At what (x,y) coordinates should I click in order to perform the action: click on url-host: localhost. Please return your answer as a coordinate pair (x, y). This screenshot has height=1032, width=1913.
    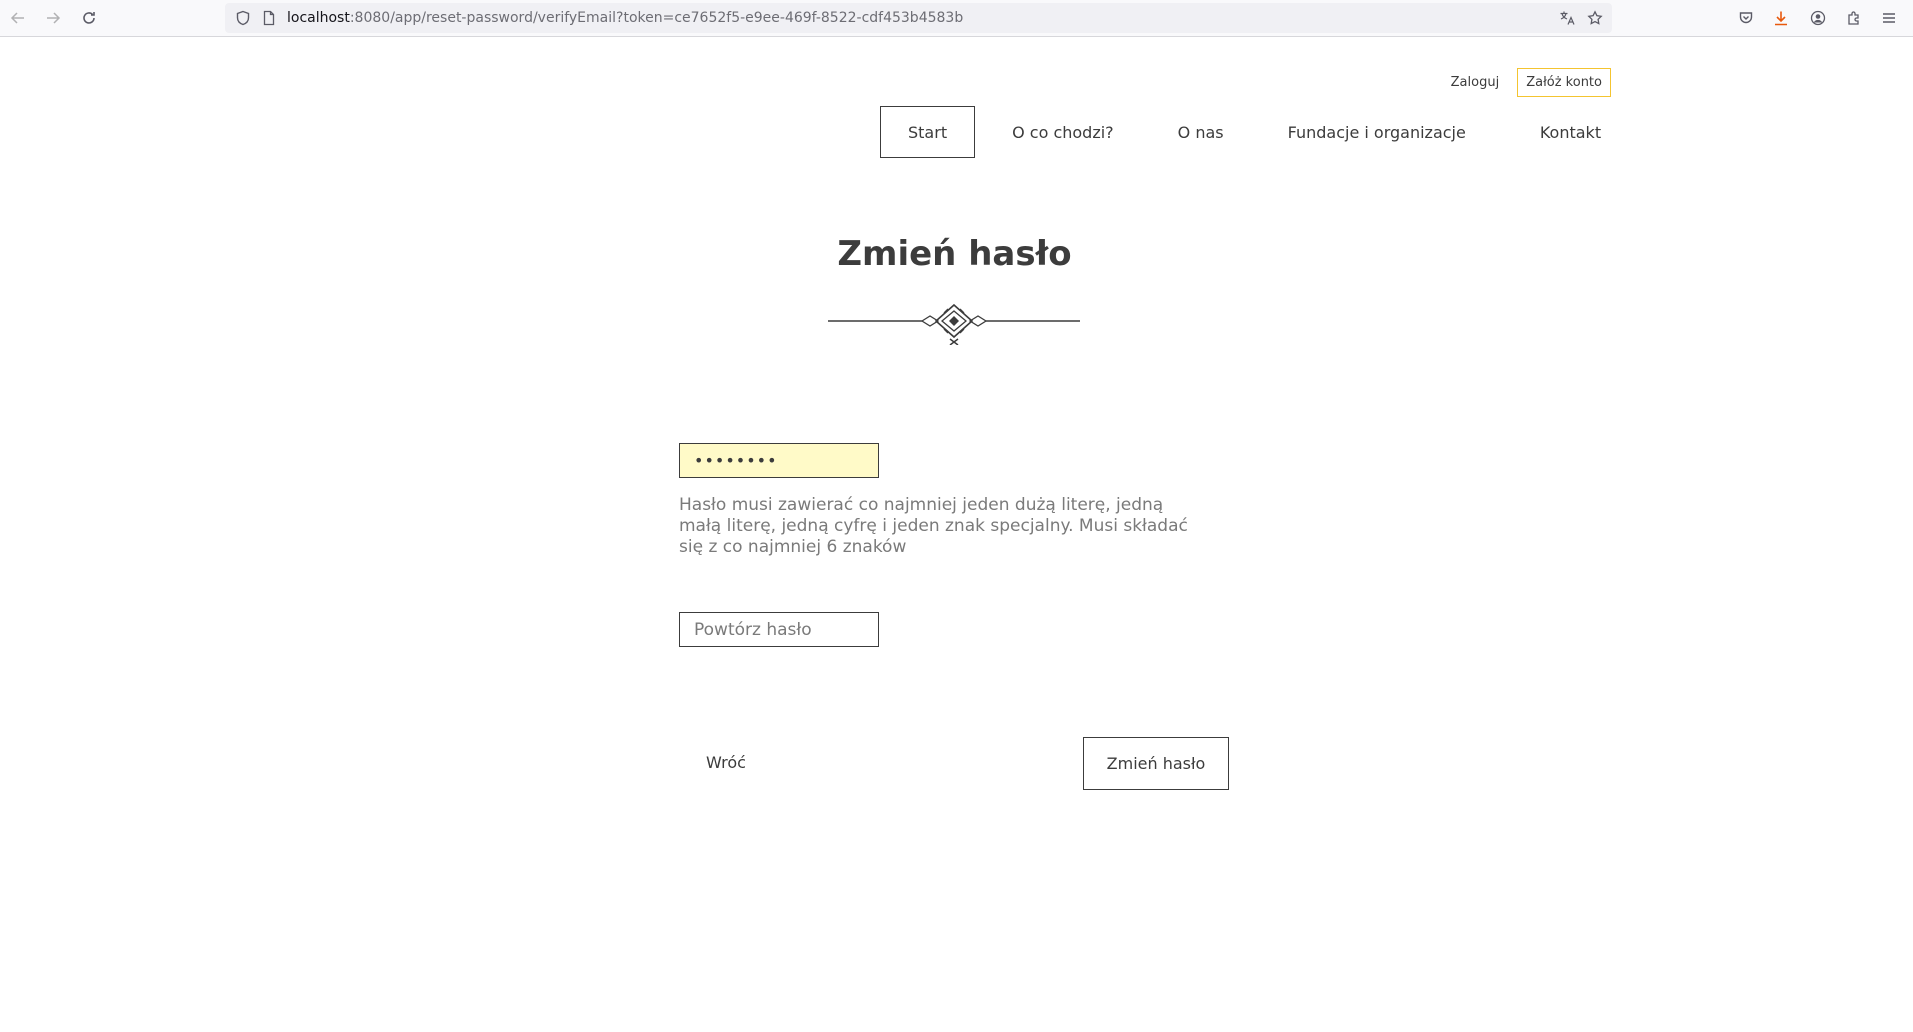
    Looking at the image, I should click on (318, 18).